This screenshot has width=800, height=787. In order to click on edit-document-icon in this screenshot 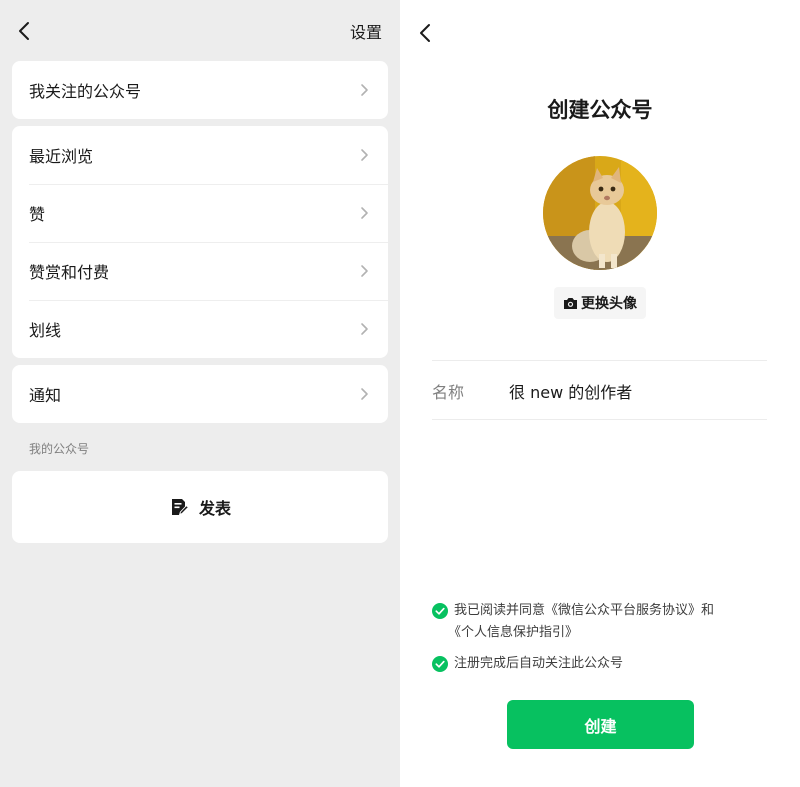, I will do `click(180, 507)`.